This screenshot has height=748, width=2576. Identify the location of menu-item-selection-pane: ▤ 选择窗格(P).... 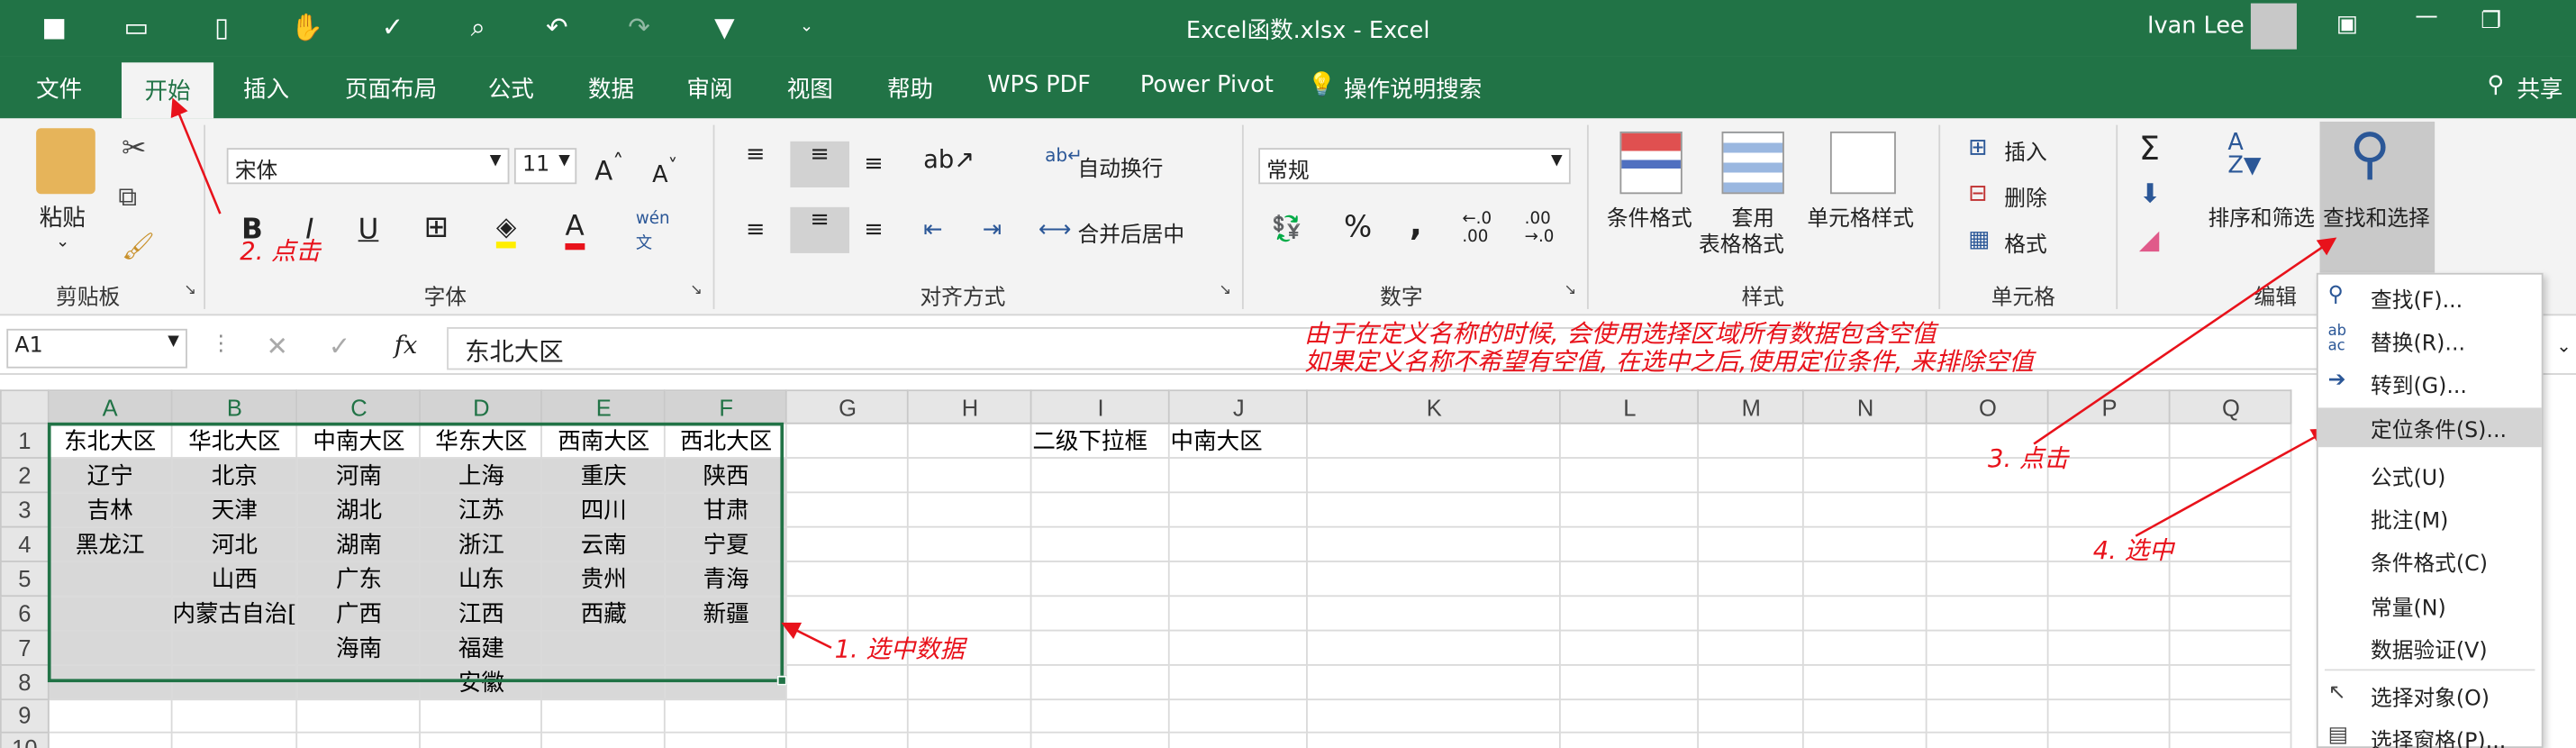
(2430, 733).